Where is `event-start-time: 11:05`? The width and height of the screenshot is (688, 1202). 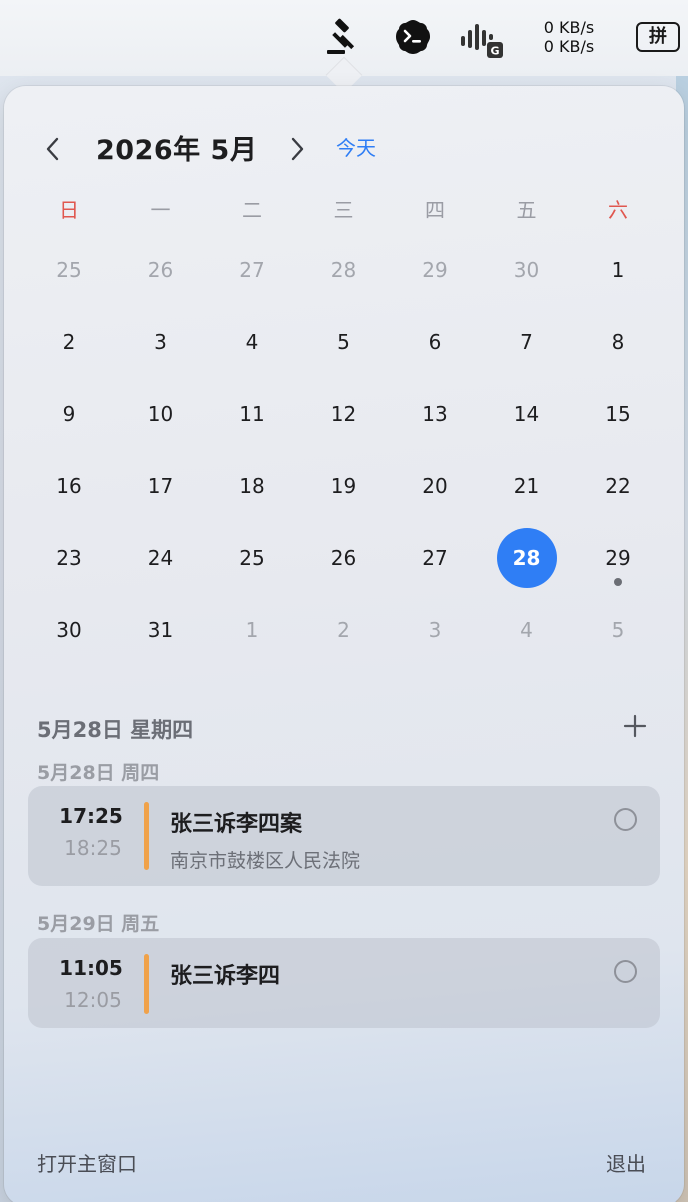 event-start-time: 11:05 is located at coordinates (91, 968).